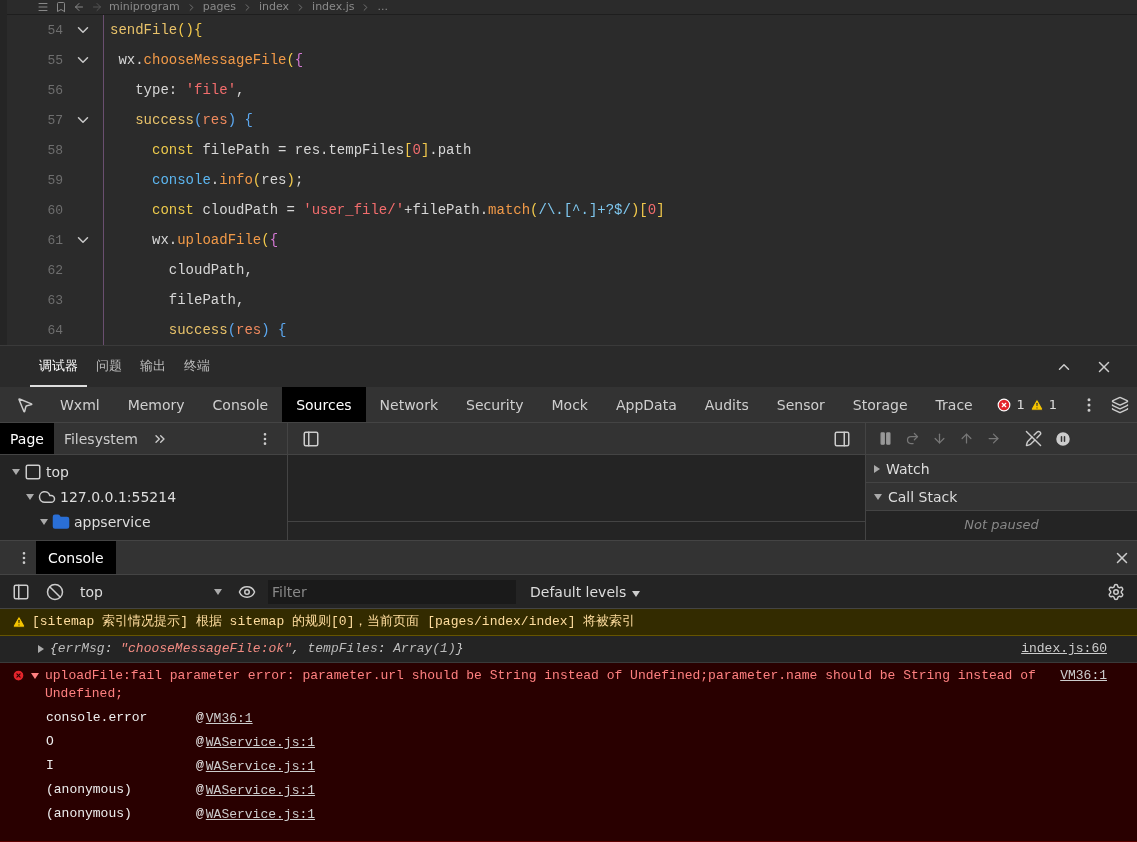 The image size is (1137, 842). Describe the element at coordinates (324, 404) in the screenshot. I see `devtools-tab: Sources` at that location.